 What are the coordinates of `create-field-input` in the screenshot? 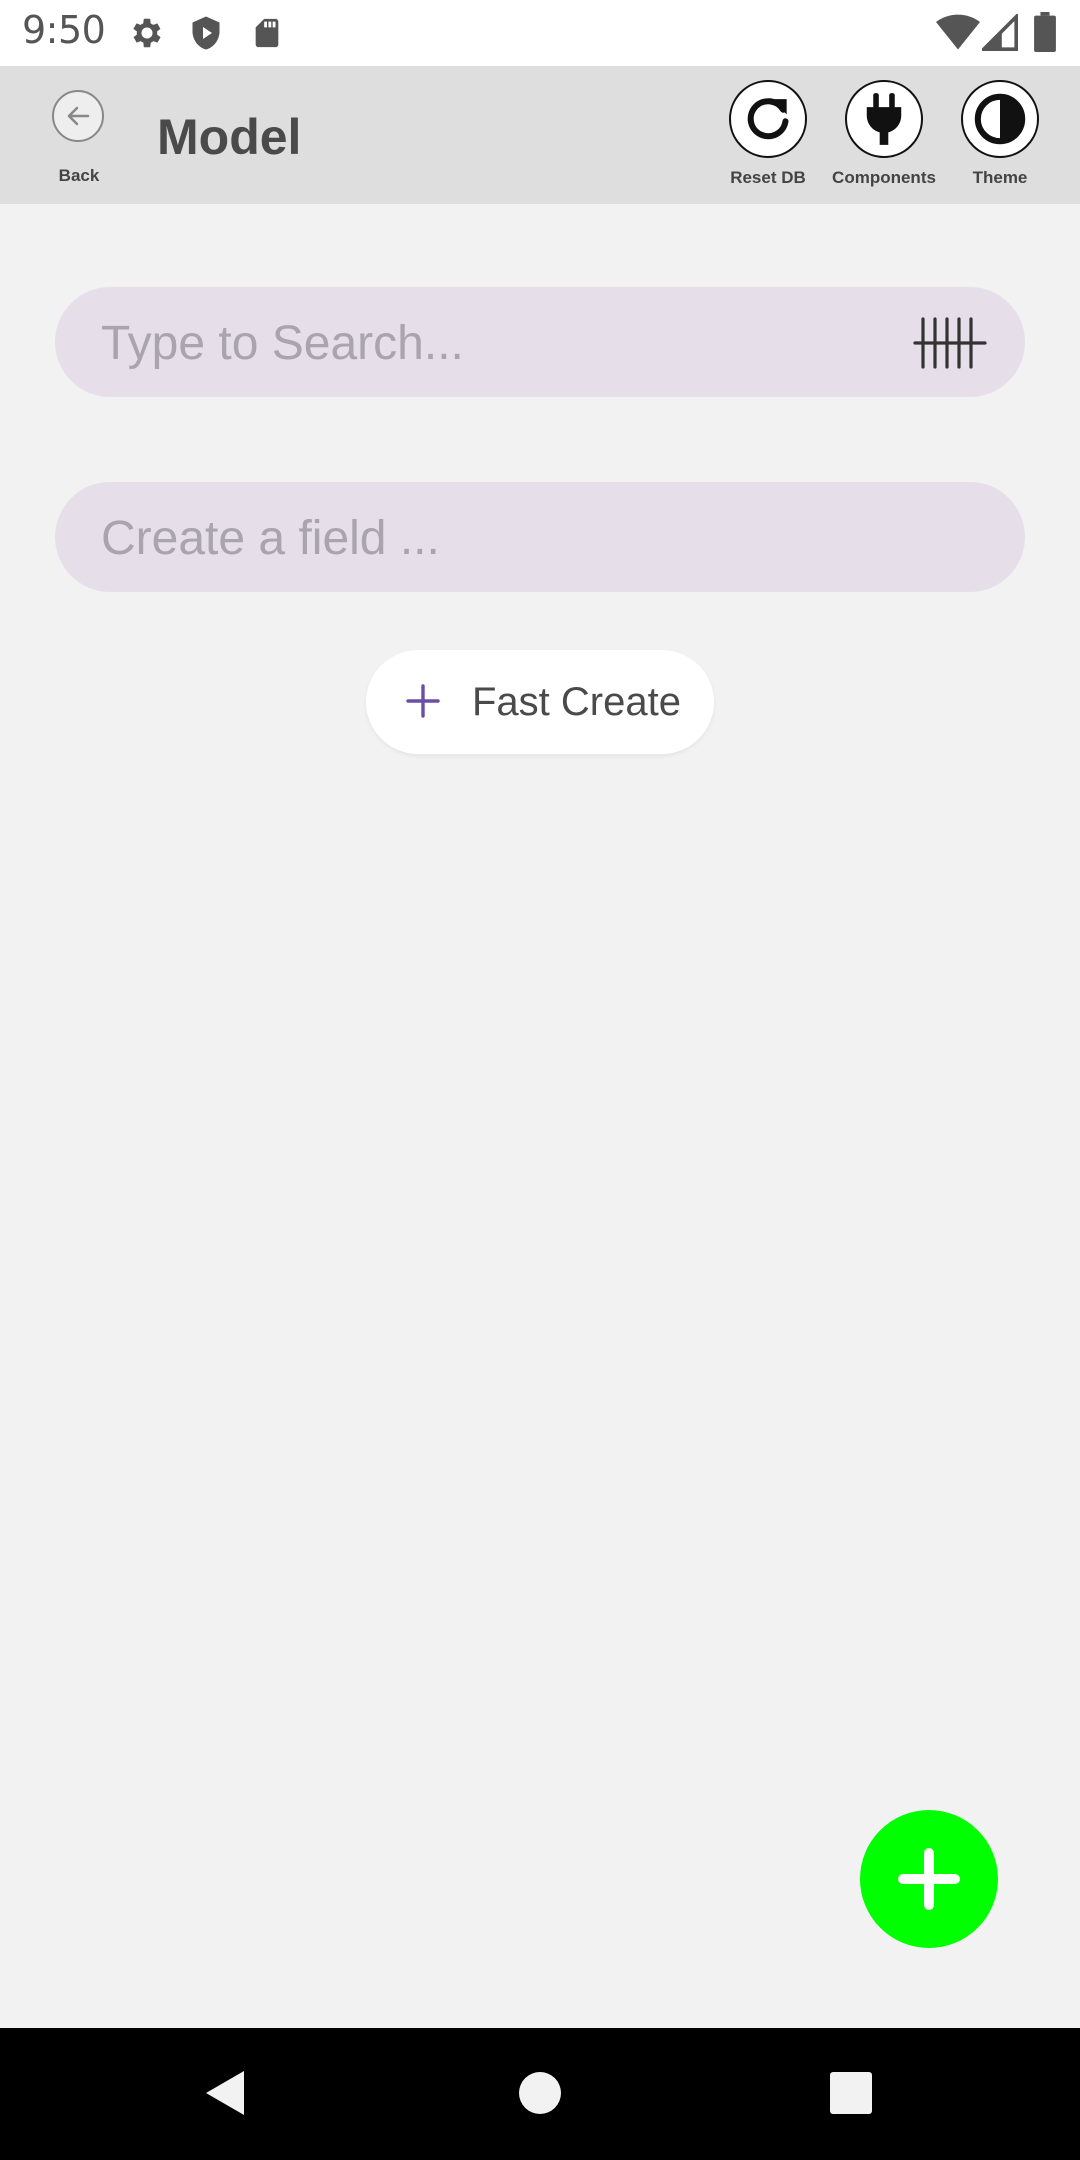 It's located at (511, 538).